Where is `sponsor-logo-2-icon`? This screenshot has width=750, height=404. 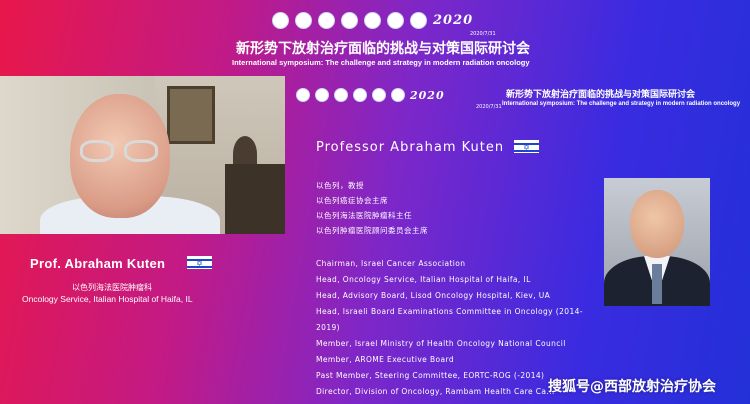
sponsor-logo-2-icon is located at coordinates (303, 20).